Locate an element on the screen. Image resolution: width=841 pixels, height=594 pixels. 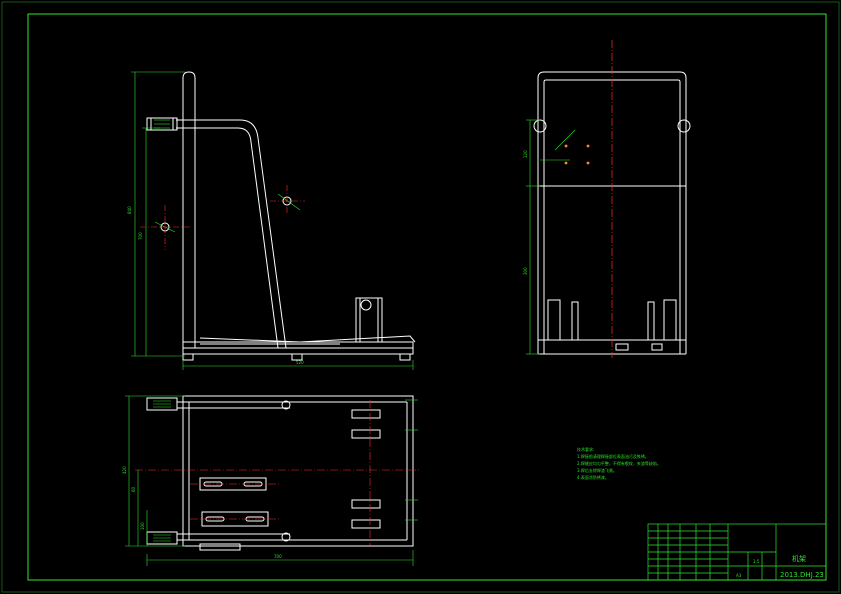
tech-notes-heading: 技术要求: is located at coordinates (585, 449).